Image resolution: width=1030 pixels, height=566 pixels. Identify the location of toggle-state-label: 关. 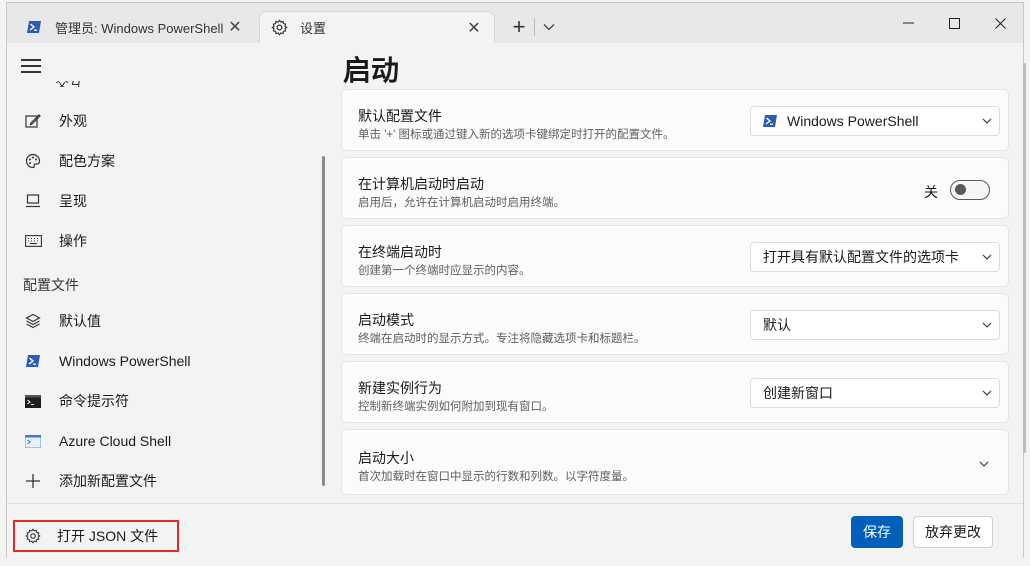
(931, 192).